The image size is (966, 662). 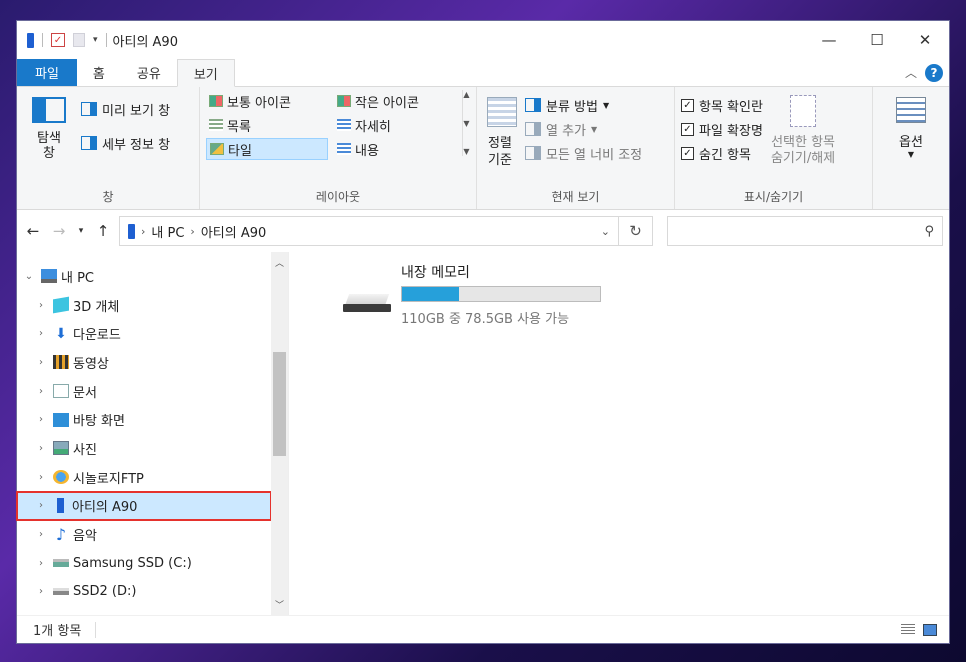 What do you see at coordinates (606, 105) in the screenshot?
I see `chevron-down-icon: ▼` at bounding box center [606, 105].